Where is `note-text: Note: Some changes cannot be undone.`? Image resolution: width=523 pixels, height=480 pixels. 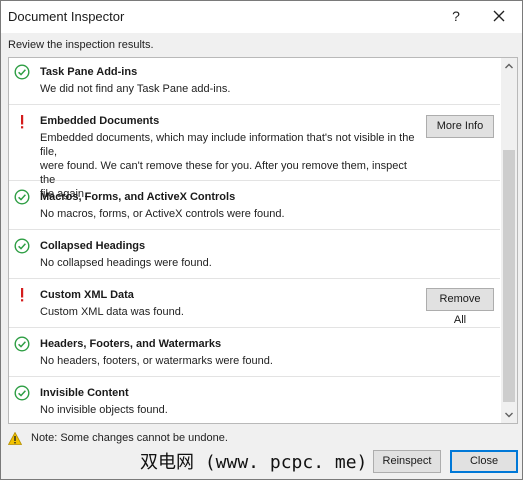 note-text: Note: Some changes cannot be undone. is located at coordinates (129, 438).